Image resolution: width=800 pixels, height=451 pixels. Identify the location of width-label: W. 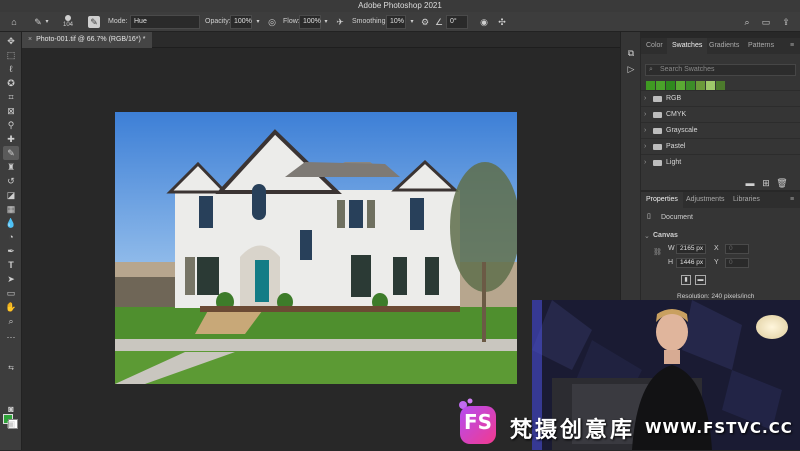
(671, 248).